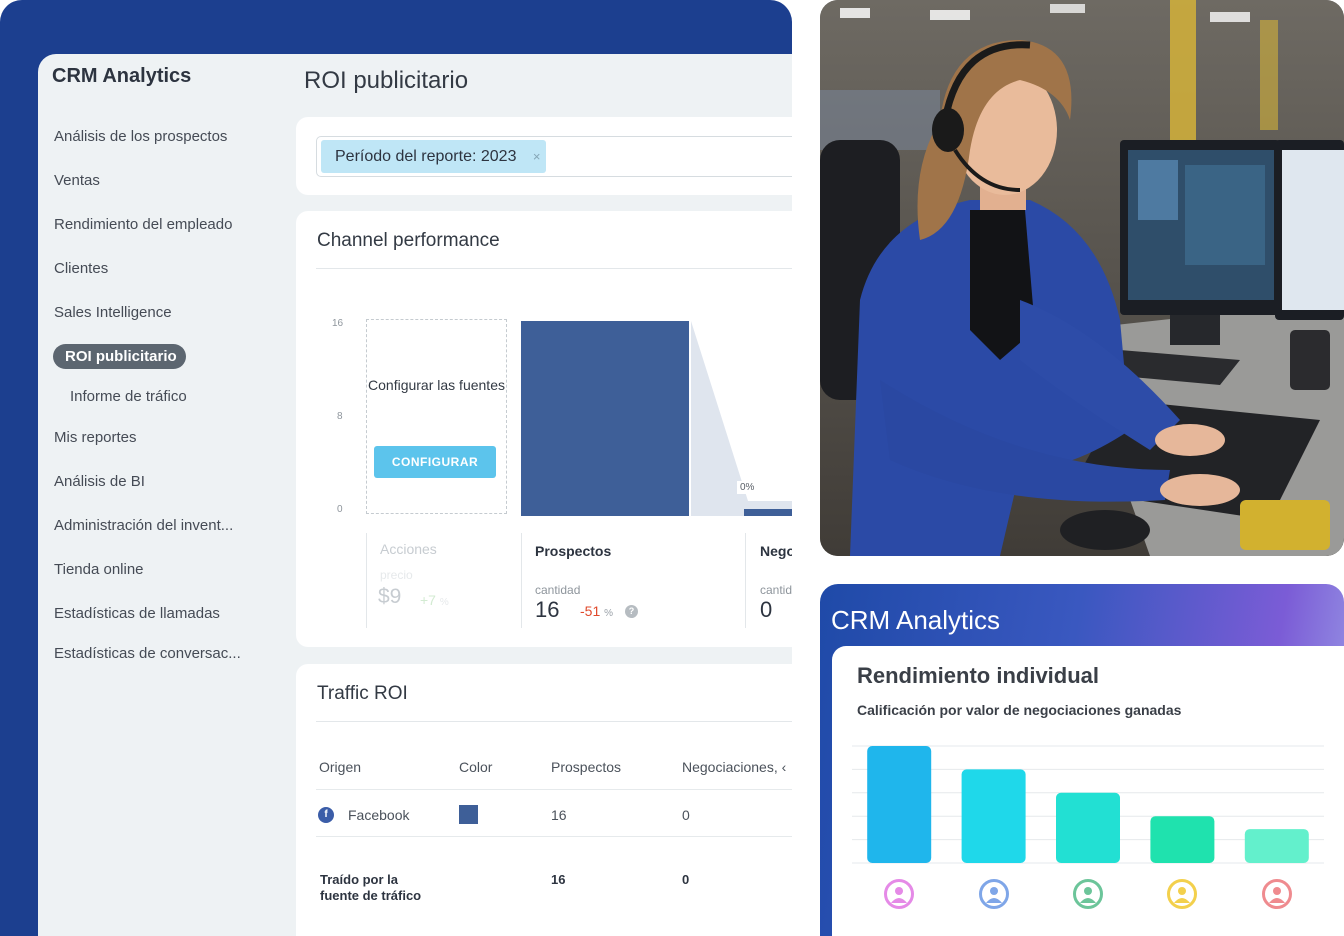 The image size is (1344, 936). I want to click on sidebar-item-online-store: Tienda online, so click(99, 569).